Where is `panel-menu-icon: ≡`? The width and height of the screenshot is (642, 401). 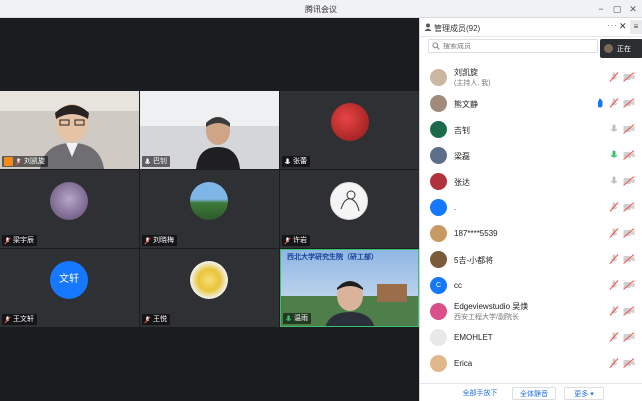 panel-menu-icon: ≡ is located at coordinates (636, 27).